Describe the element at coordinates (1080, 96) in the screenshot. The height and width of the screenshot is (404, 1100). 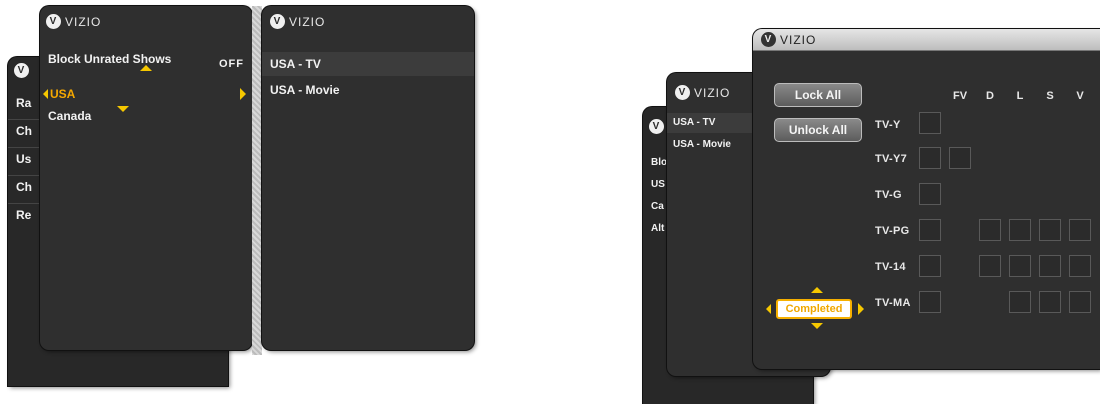
I see `column-header-v: V` at that location.